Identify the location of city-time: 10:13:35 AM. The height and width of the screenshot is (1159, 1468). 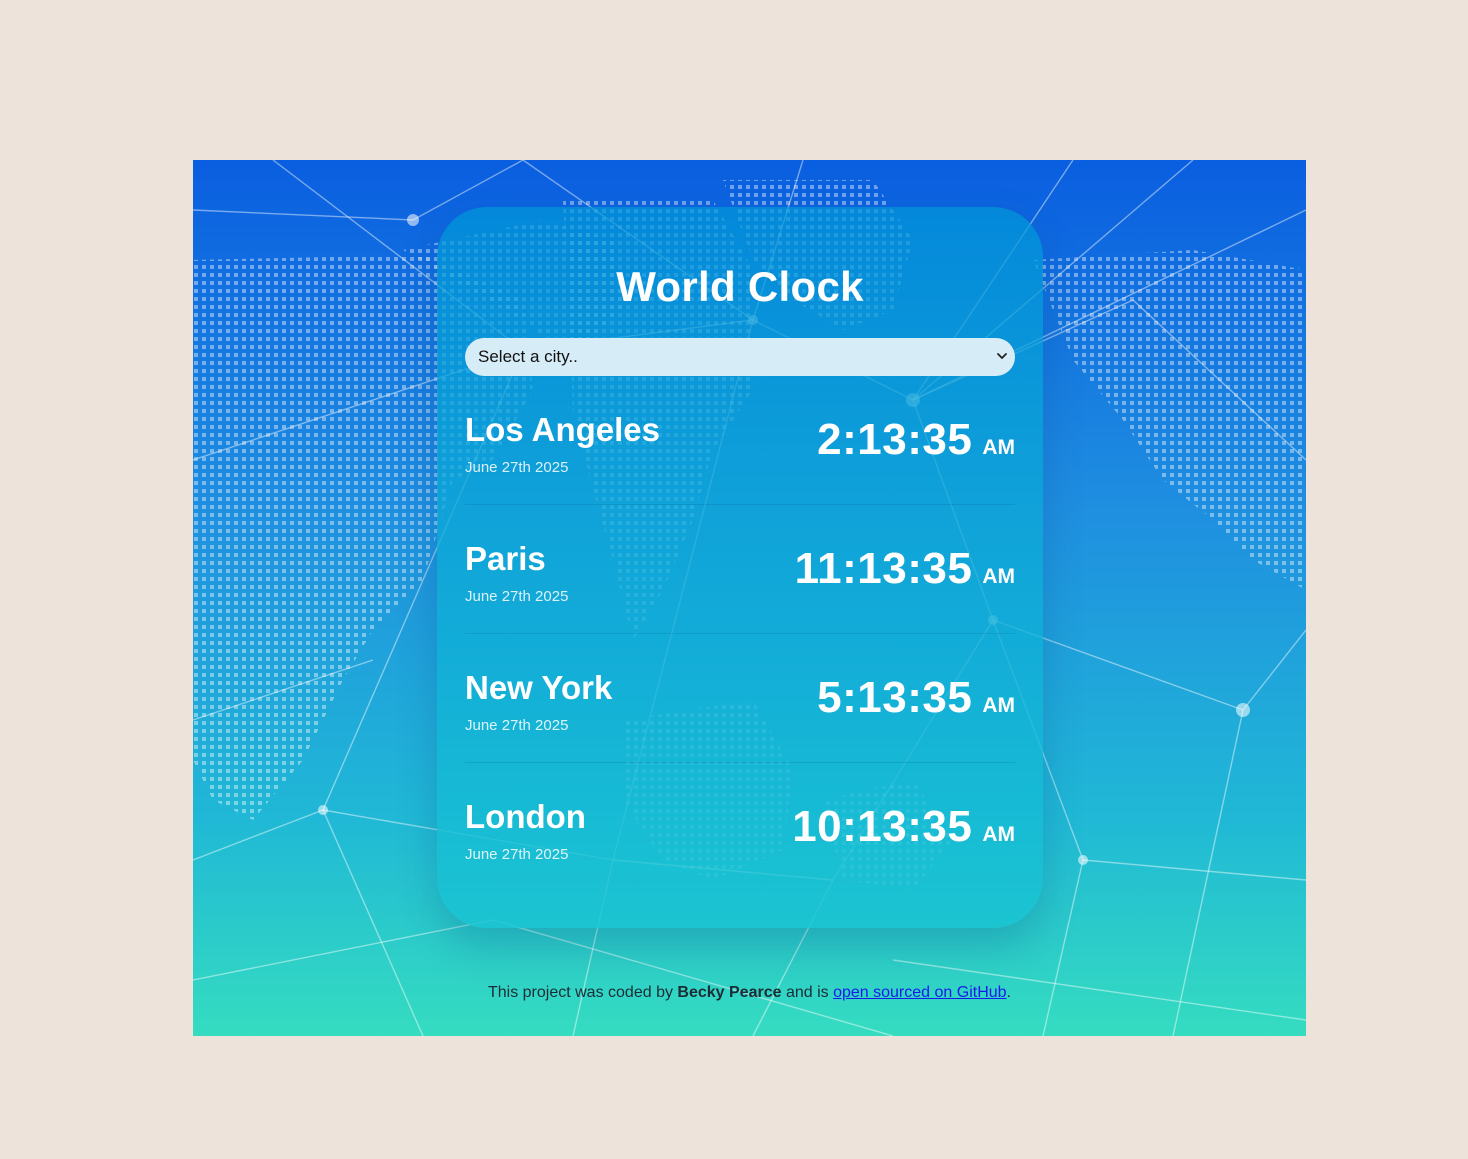
(903, 827).